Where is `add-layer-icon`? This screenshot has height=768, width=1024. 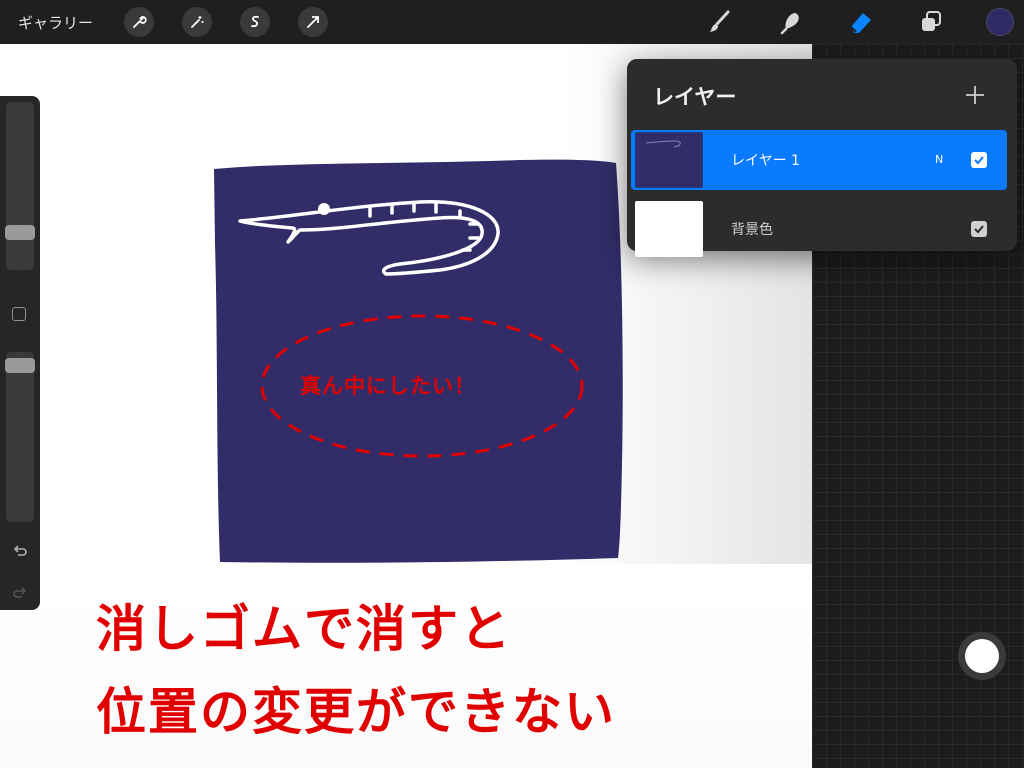 add-layer-icon is located at coordinates (975, 95).